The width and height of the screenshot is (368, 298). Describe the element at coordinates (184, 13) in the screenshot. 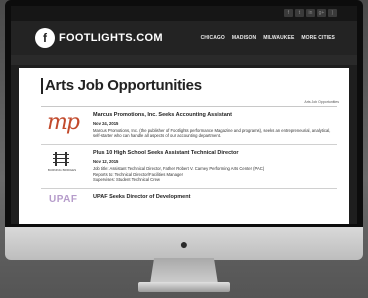

I see `top-bar: f t in g+ )` at that location.